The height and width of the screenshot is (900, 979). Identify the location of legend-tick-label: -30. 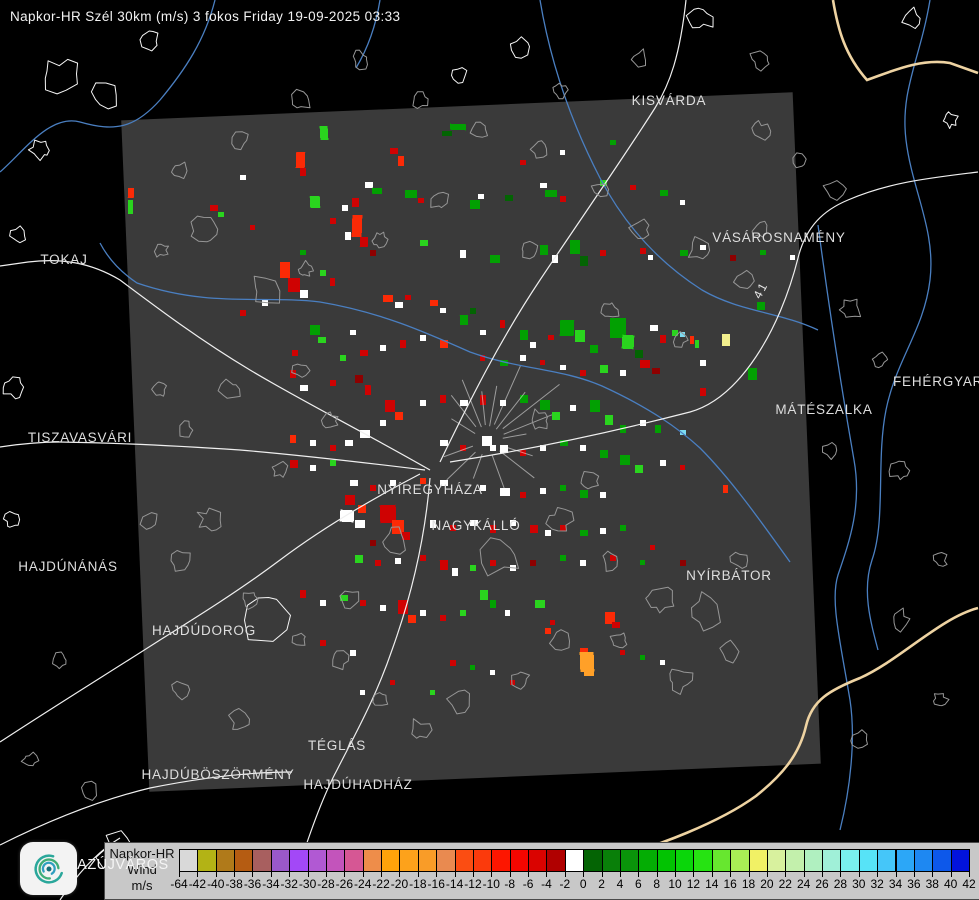
(307, 884).